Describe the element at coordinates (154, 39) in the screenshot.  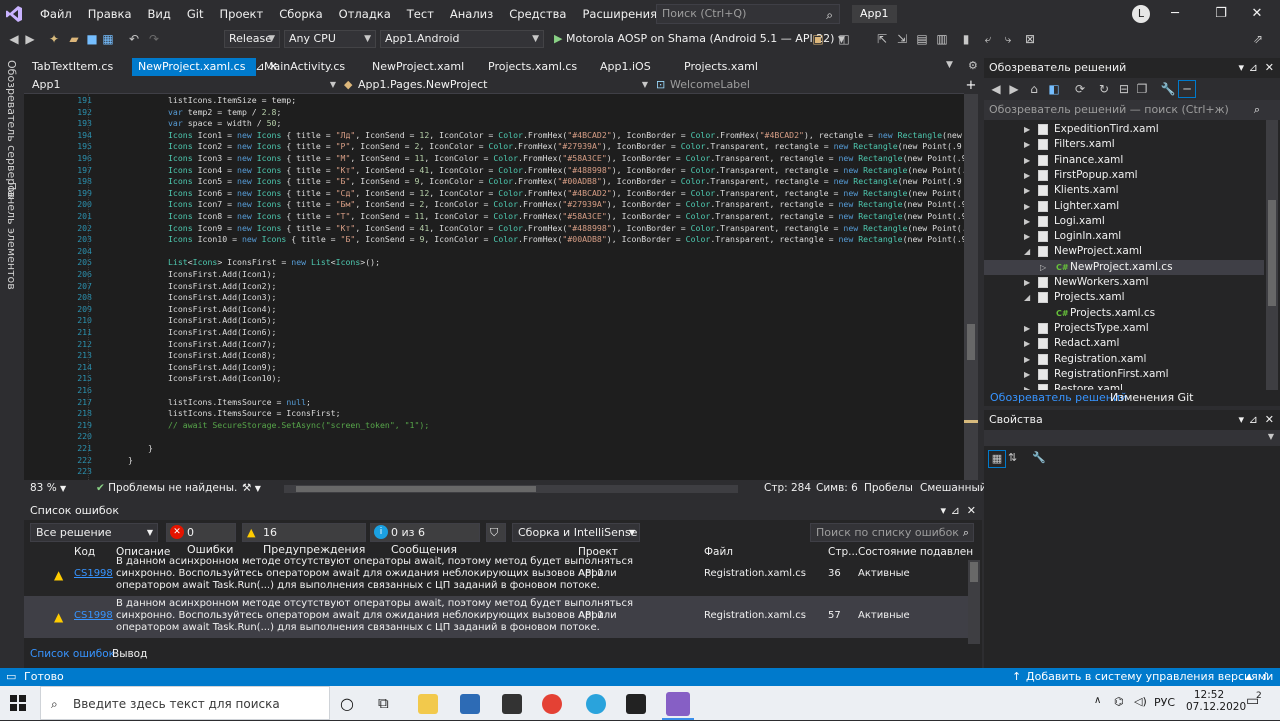
I see `redo-icon: ↷` at that location.